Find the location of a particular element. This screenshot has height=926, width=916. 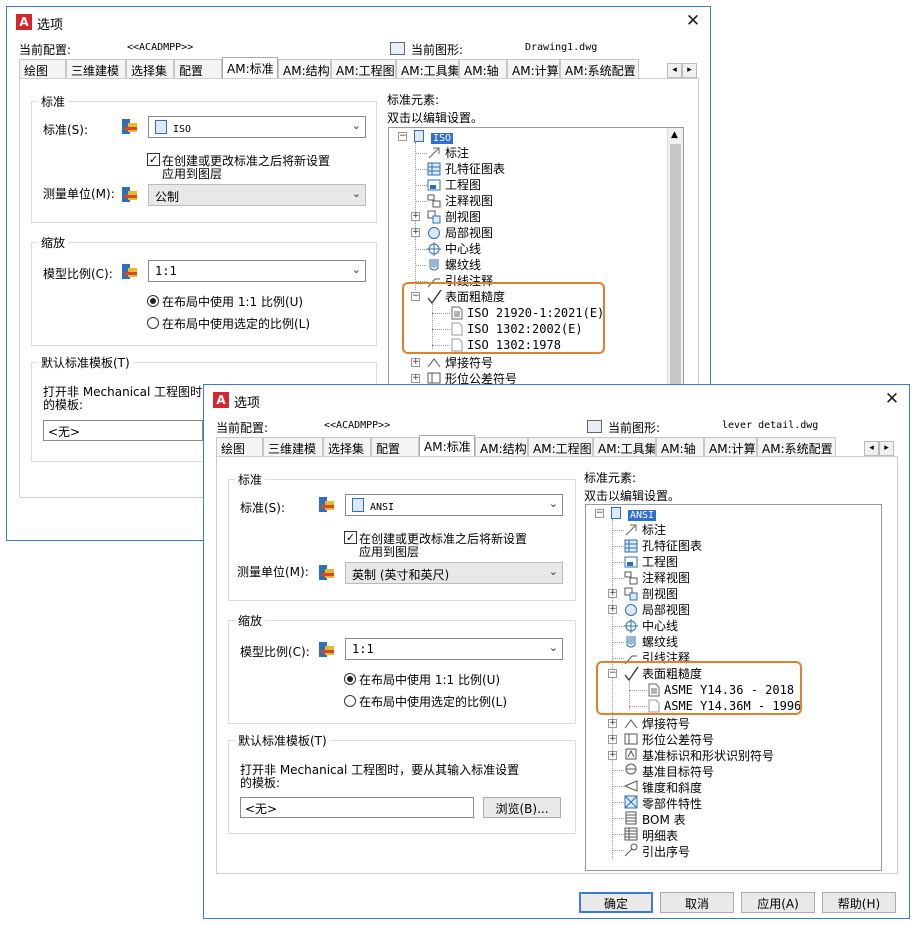

ansi-icon is located at coordinates (358, 505).